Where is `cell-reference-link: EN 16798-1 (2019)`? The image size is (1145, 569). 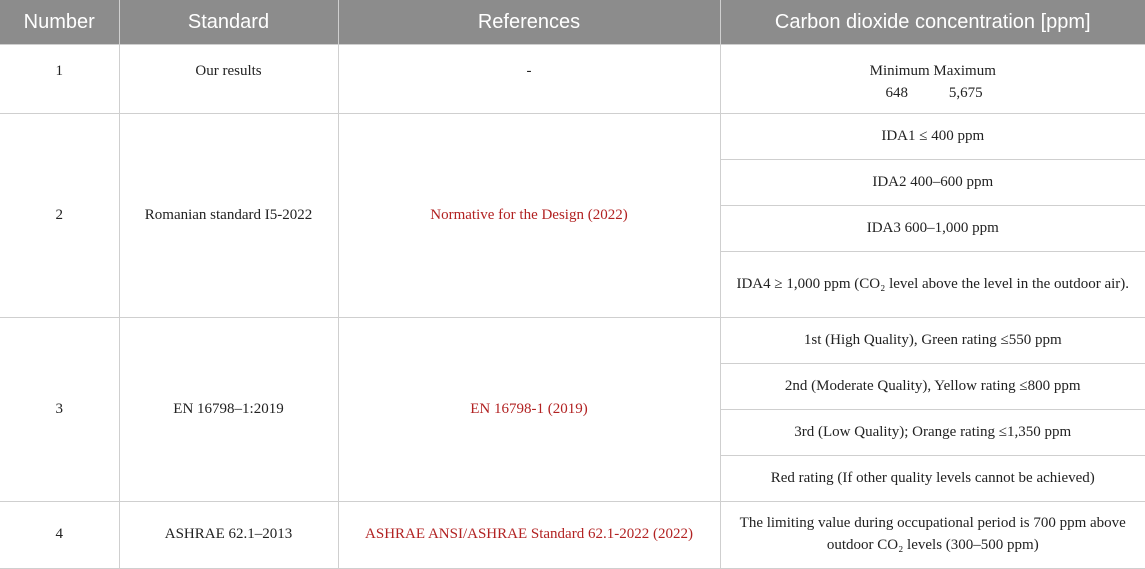 cell-reference-link: EN 16798-1 (2019) is located at coordinates (529, 409).